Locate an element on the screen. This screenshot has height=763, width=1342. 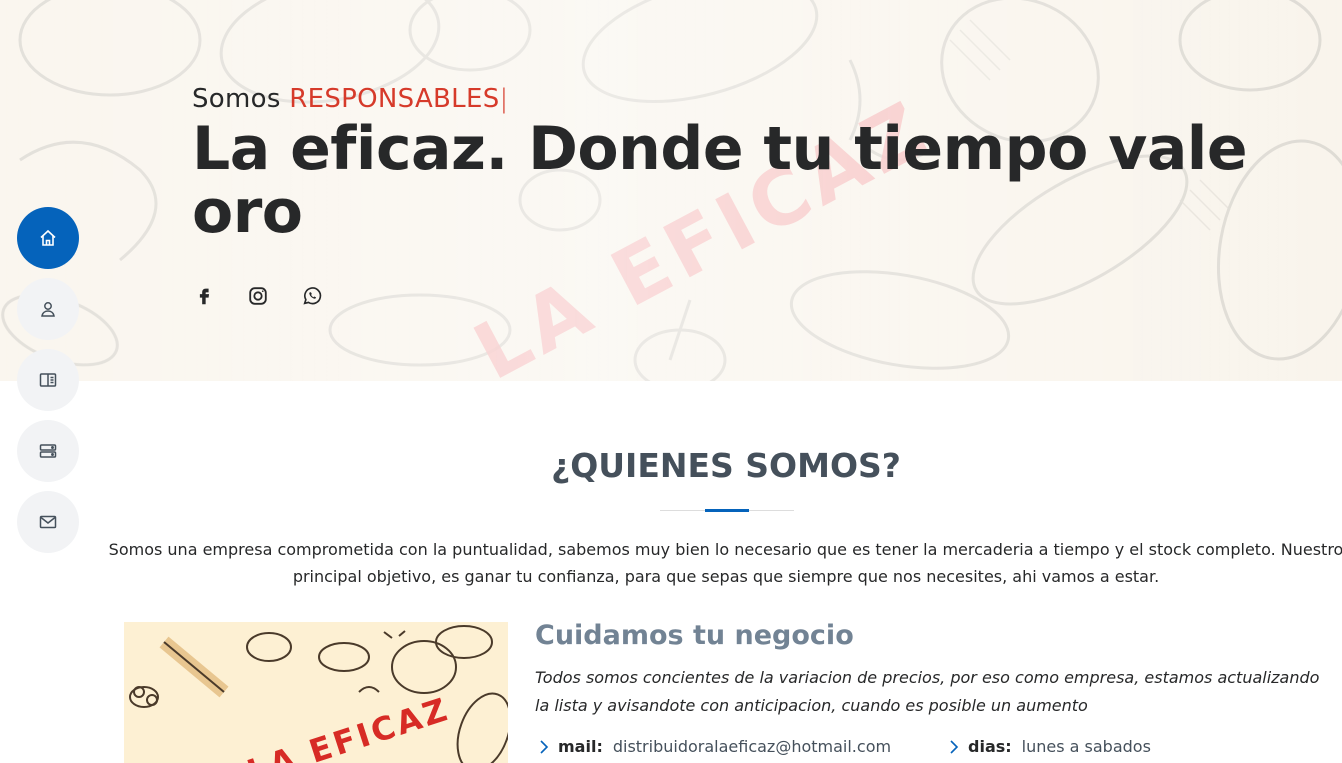
info-mail: mail: distribuidoralaeficaz@hotmail.com is located at coordinates (714, 746).